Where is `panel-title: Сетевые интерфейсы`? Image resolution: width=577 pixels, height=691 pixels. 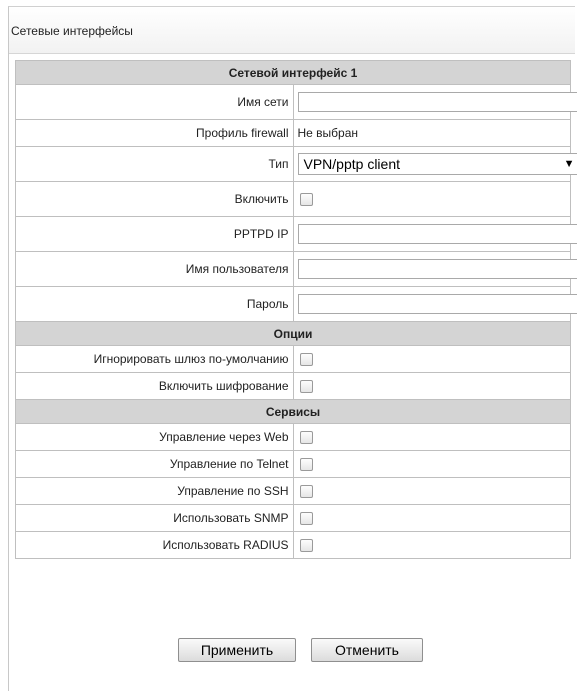
panel-title: Сетевые интерфейсы is located at coordinates (72, 31).